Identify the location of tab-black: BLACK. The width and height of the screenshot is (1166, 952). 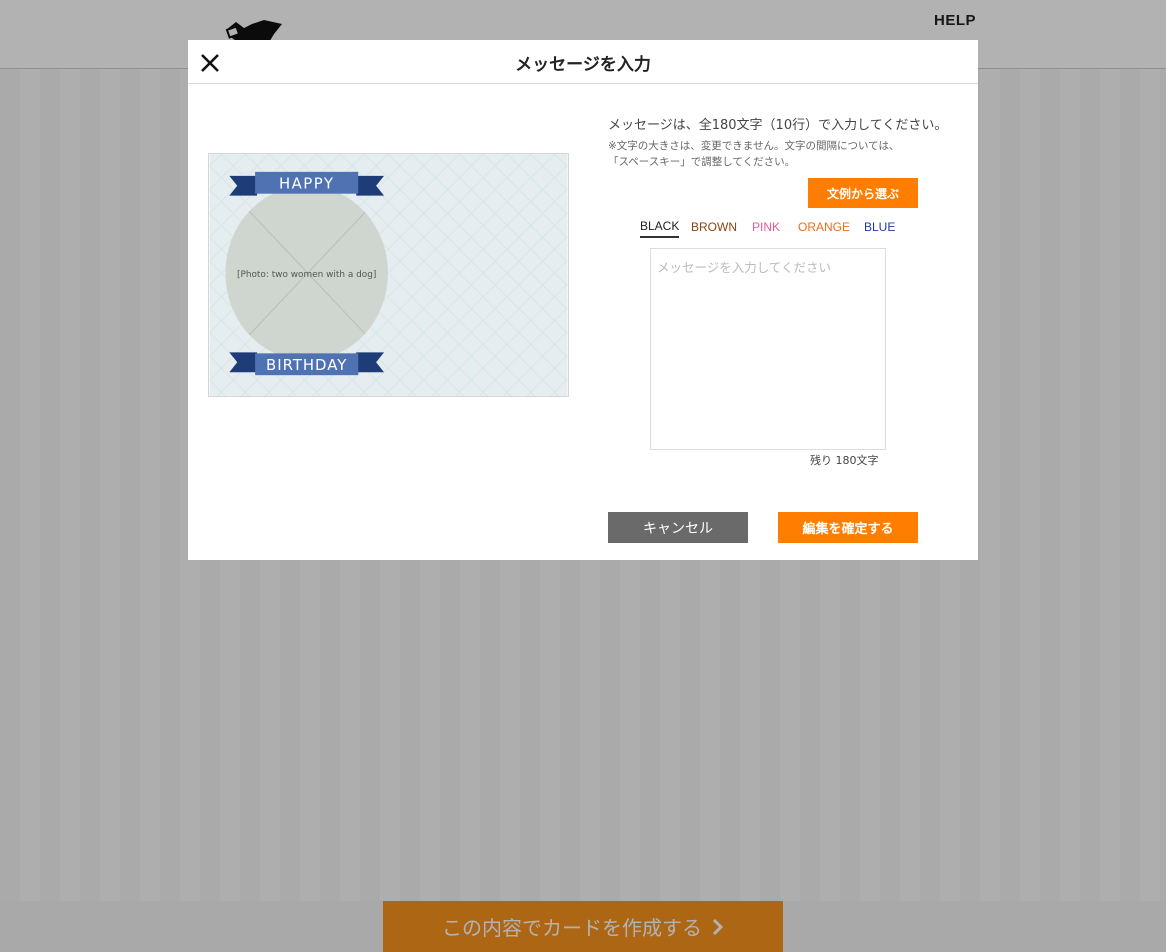
(660, 227).